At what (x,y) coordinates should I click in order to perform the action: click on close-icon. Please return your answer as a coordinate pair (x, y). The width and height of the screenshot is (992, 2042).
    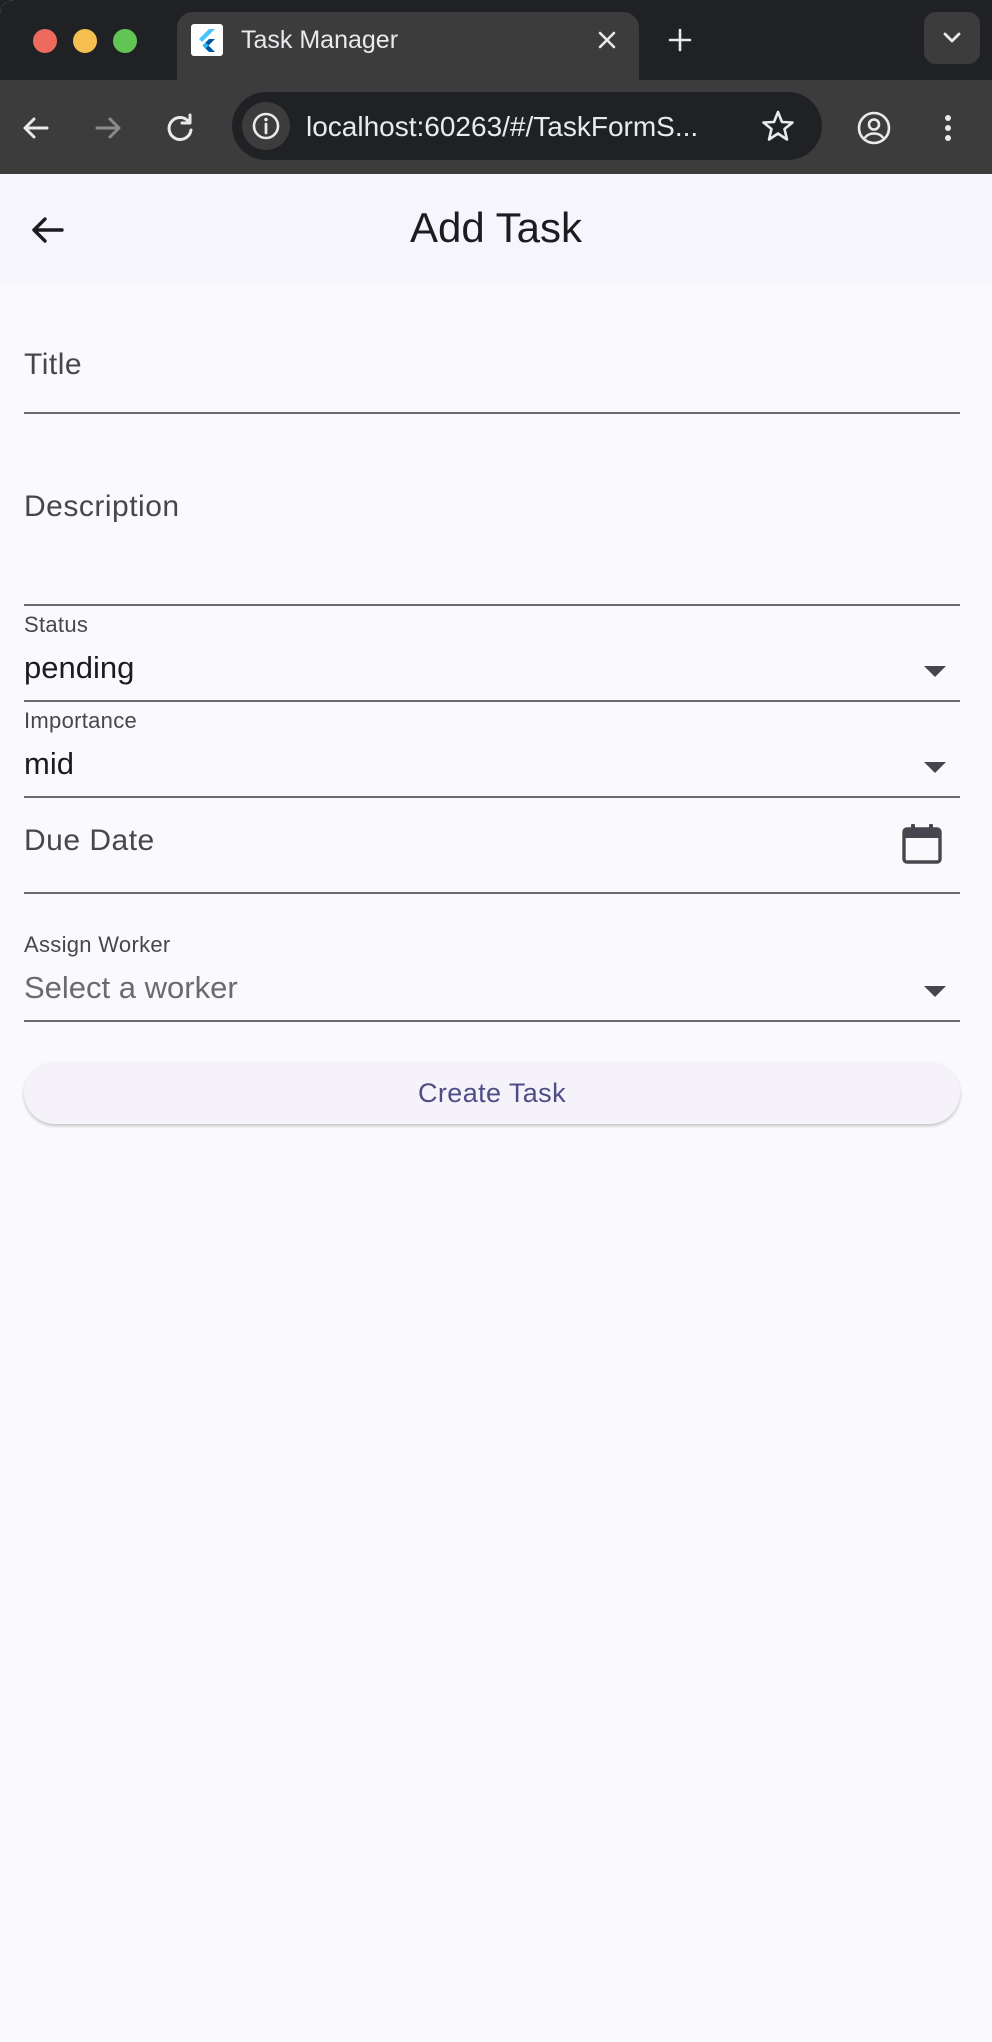
    Looking at the image, I should click on (607, 40).